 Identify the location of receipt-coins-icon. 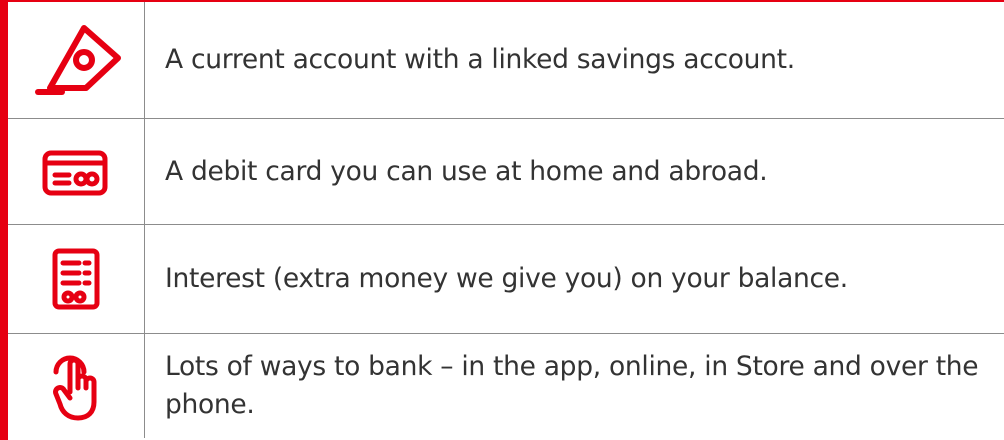
(76, 279).